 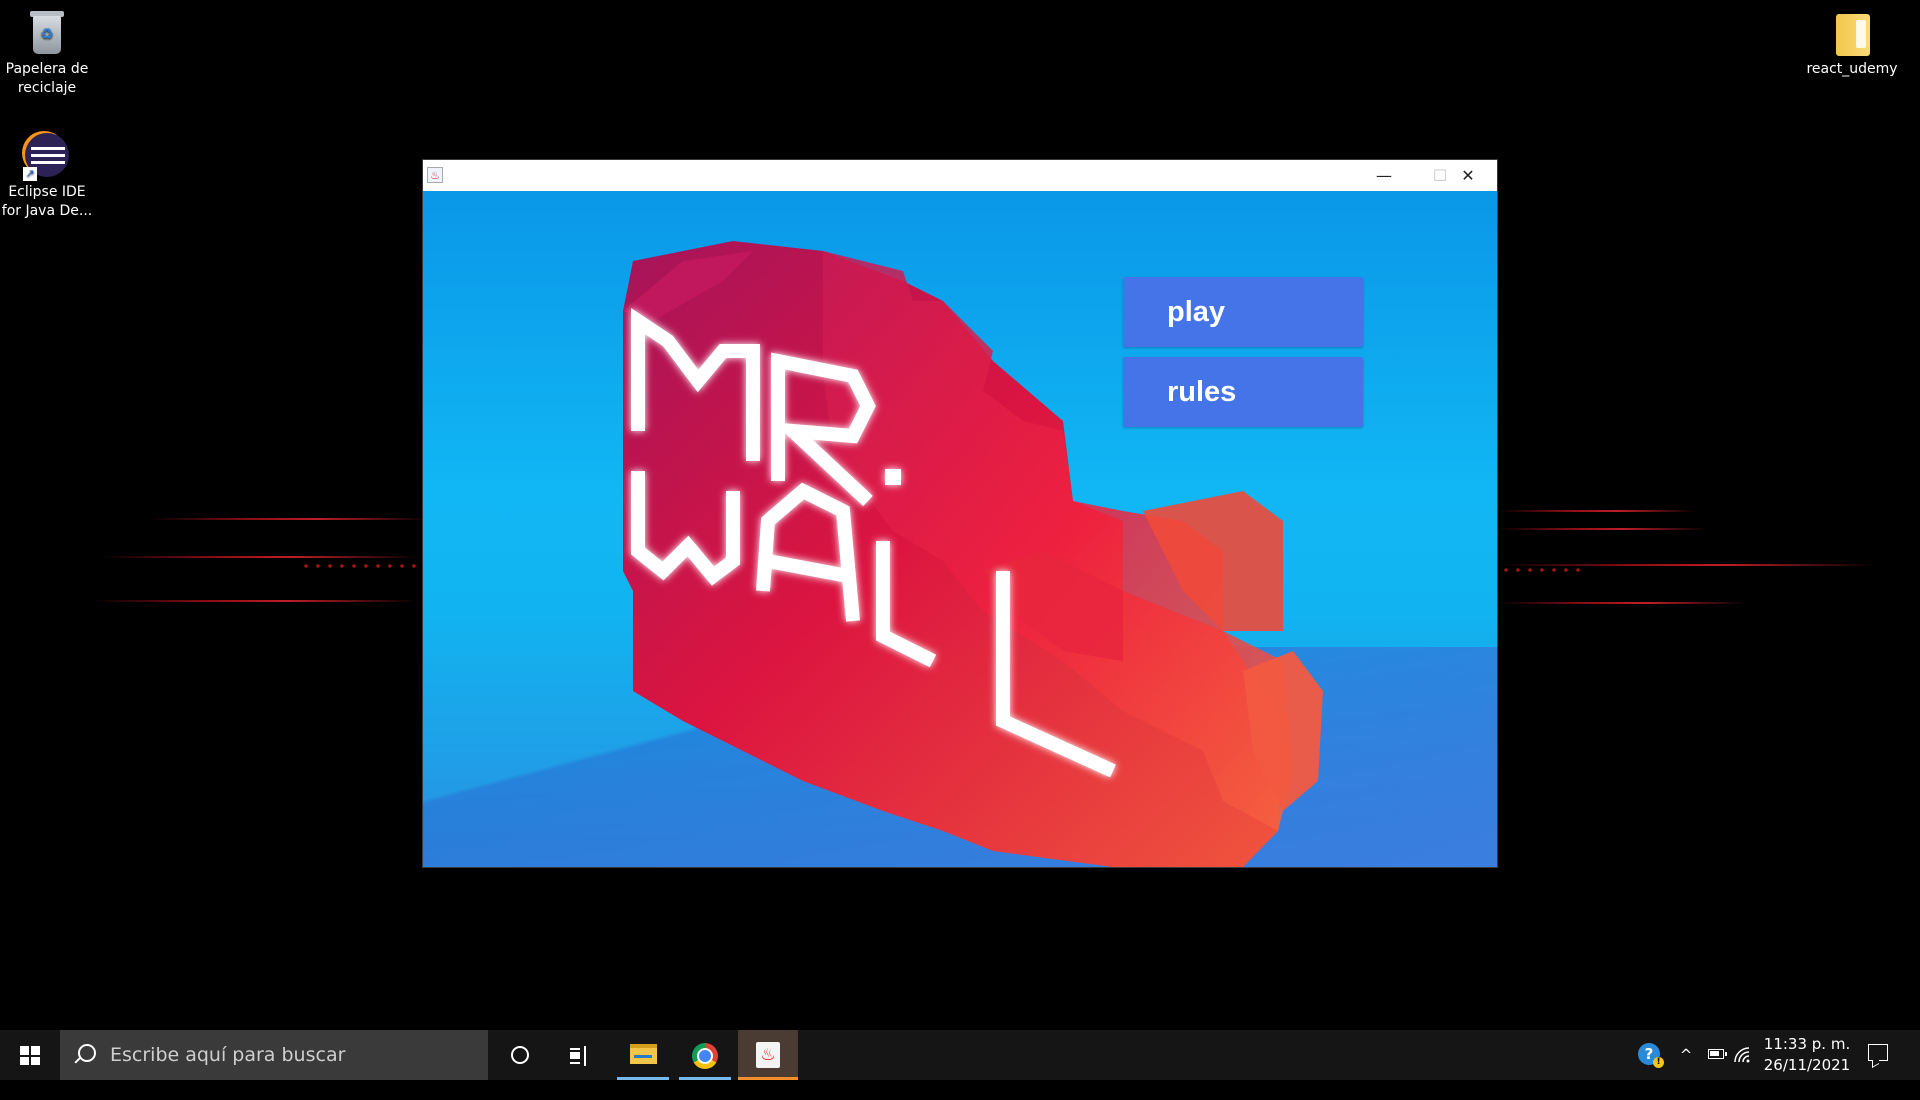 What do you see at coordinates (1852, 69) in the screenshot?
I see `desktop-icon-label: react_udemy` at bounding box center [1852, 69].